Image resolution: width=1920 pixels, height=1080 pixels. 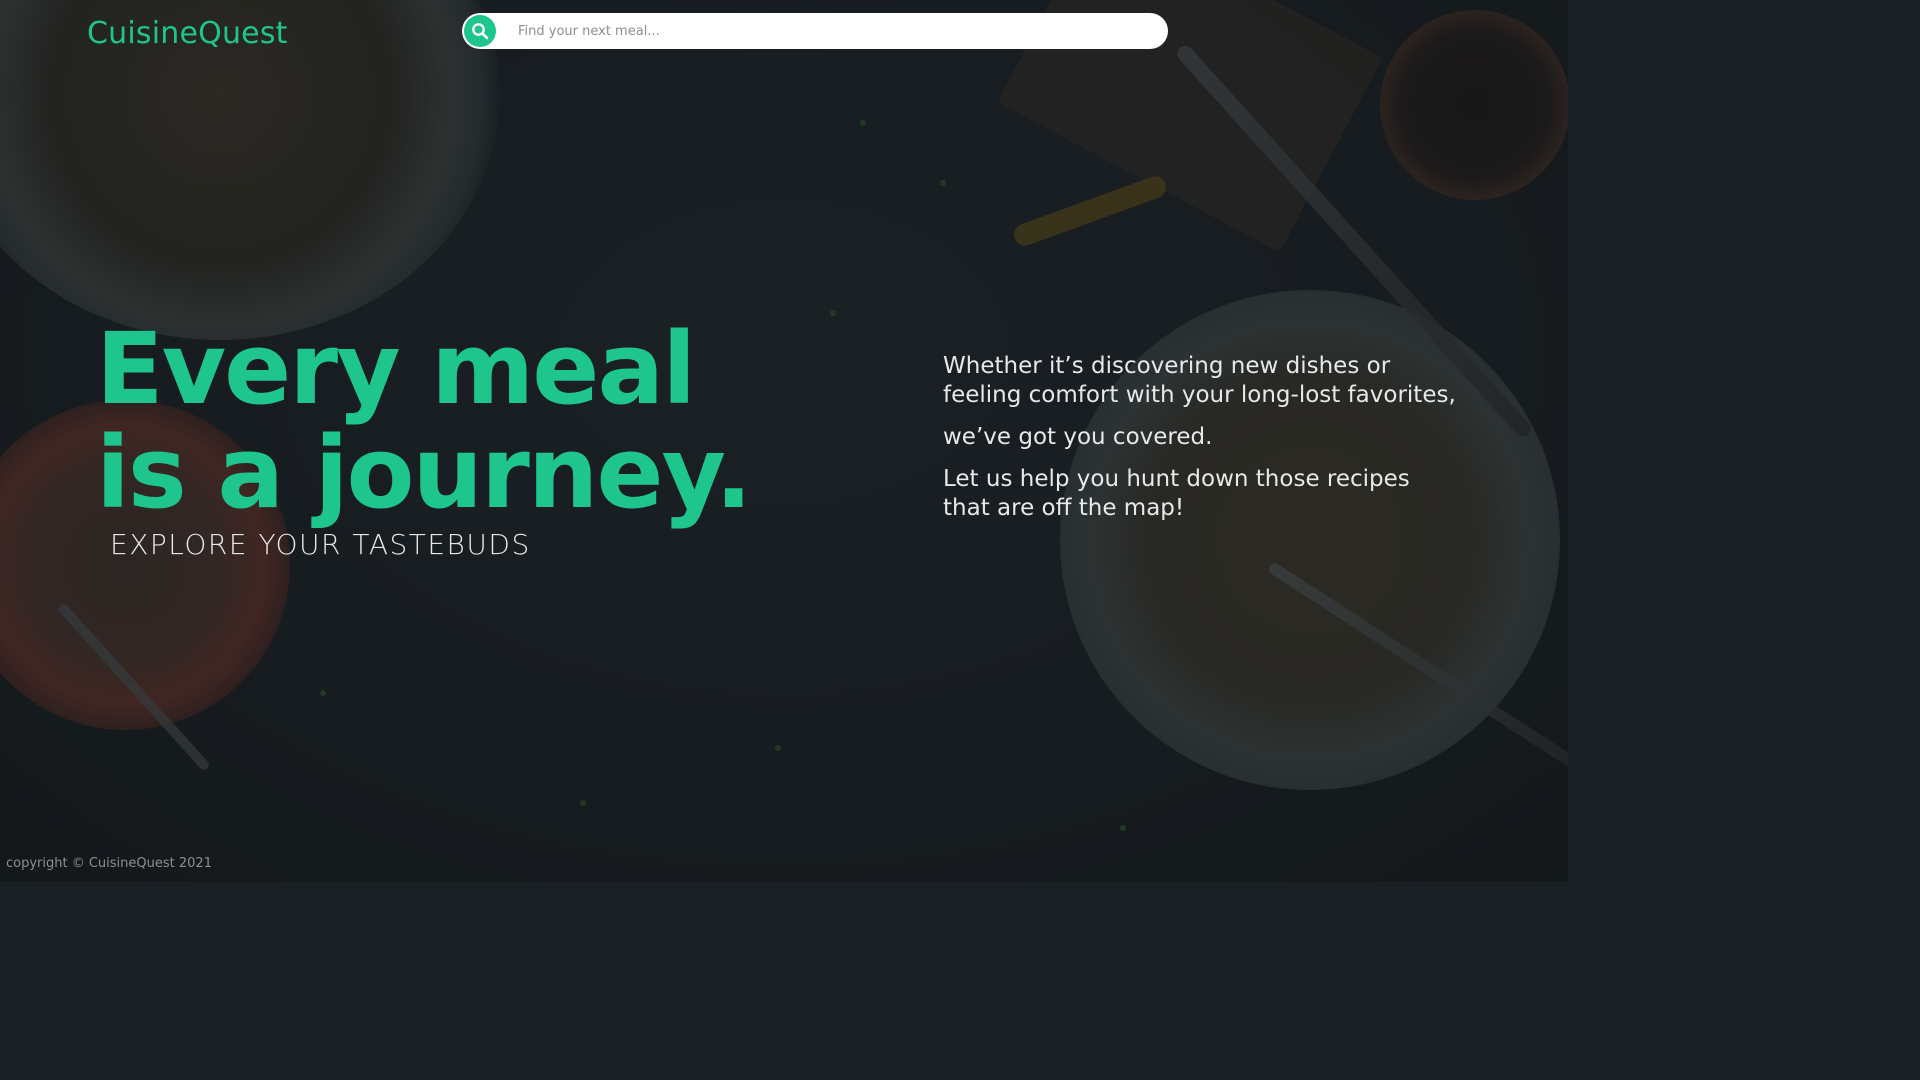 I want to click on search-button, so click(x=480, y=31).